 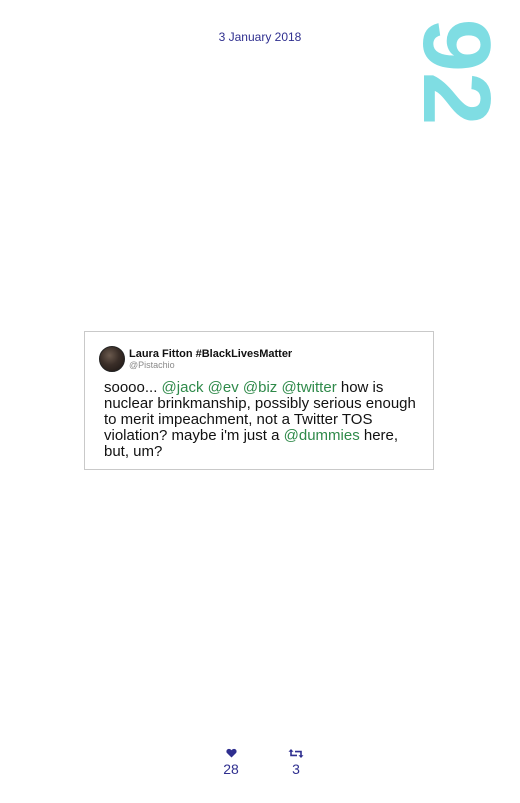 I want to click on retweets-count: 3, so click(x=296, y=769).